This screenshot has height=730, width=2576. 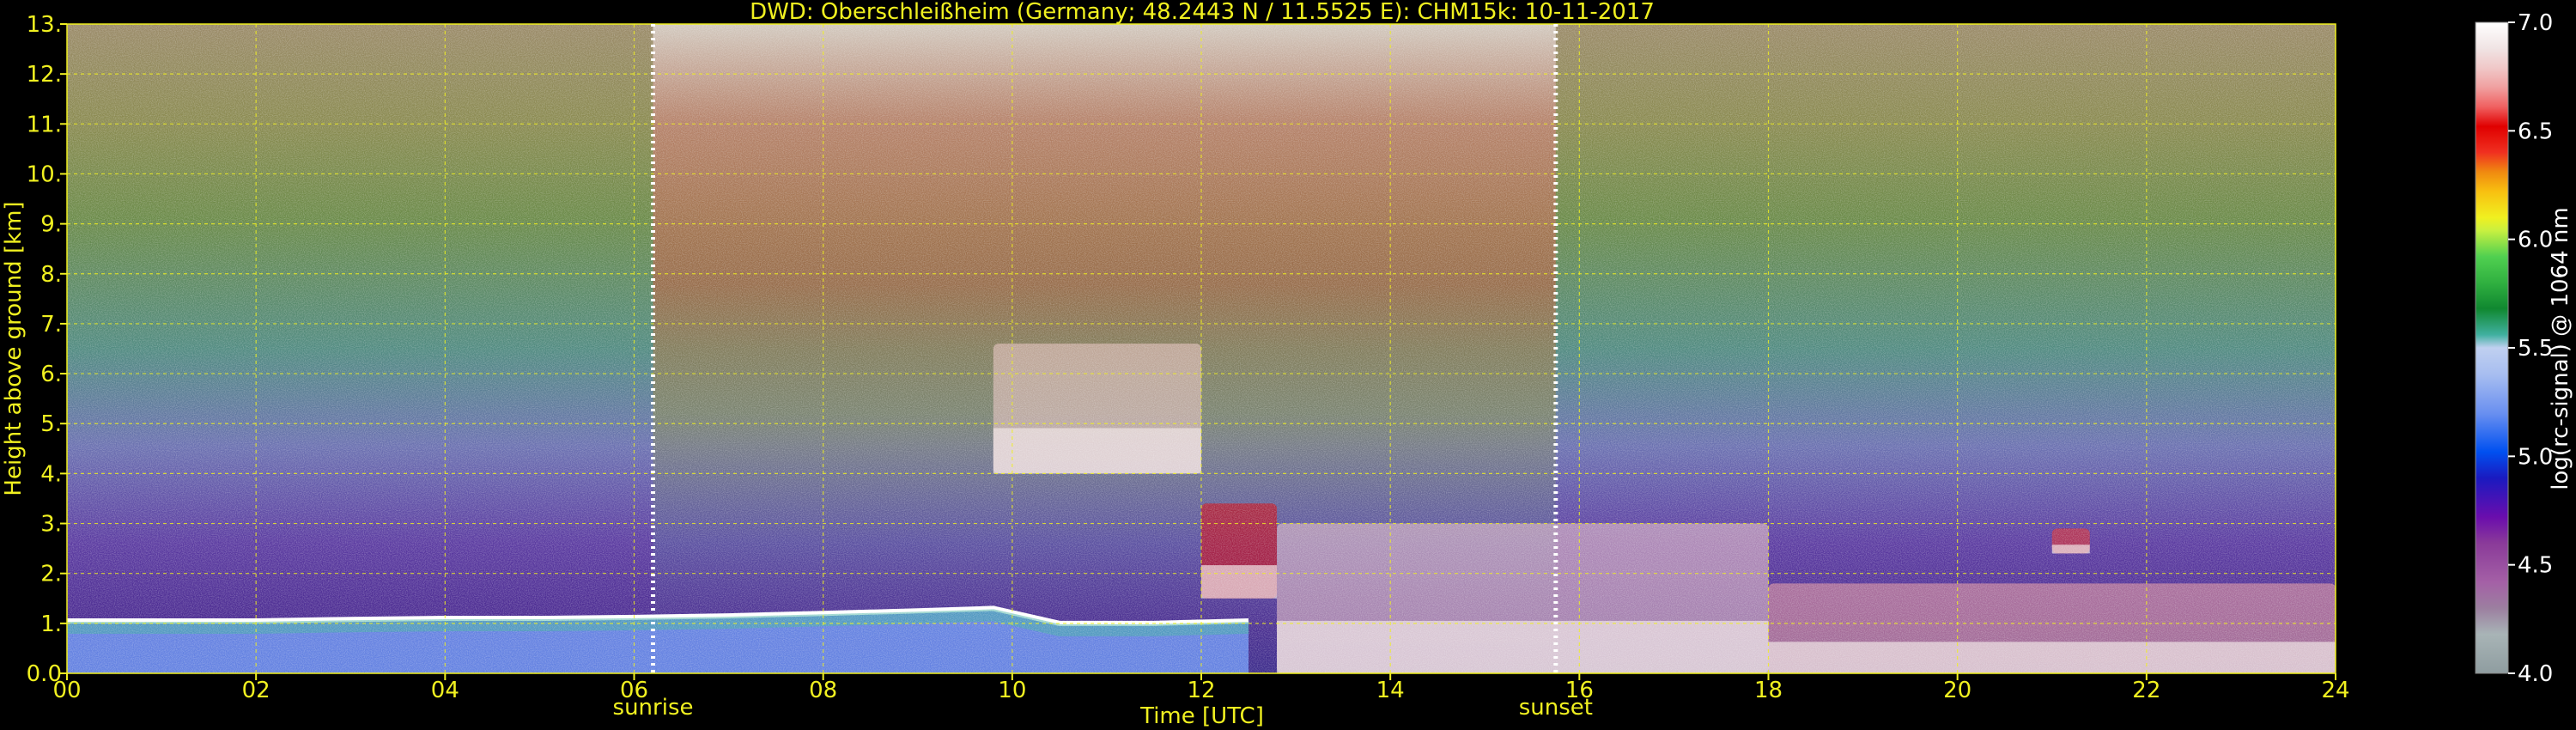 What do you see at coordinates (2335, 690) in the screenshot?
I see `x-tick-label: 24` at bounding box center [2335, 690].